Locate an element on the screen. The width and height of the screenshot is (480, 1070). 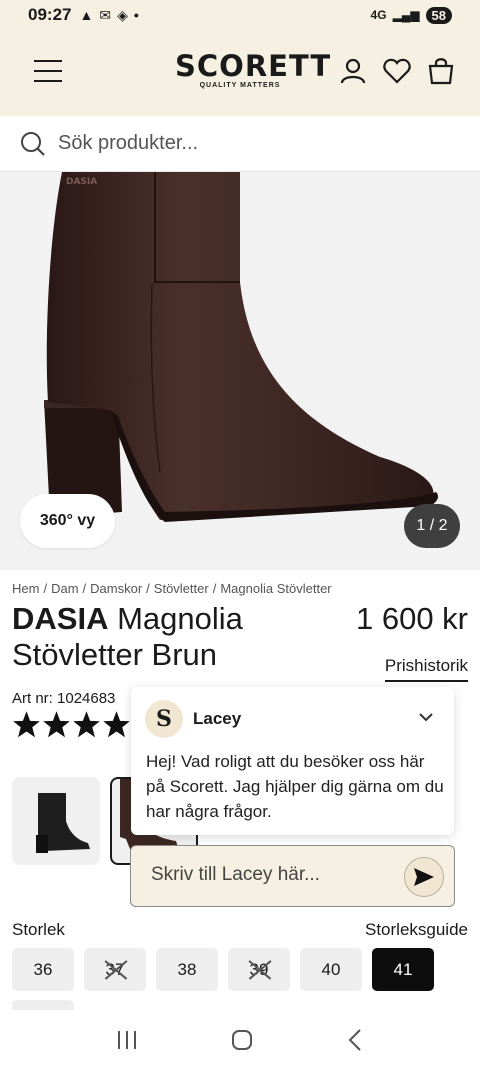
chevron-down-icon is located at coordinates (426, 717).